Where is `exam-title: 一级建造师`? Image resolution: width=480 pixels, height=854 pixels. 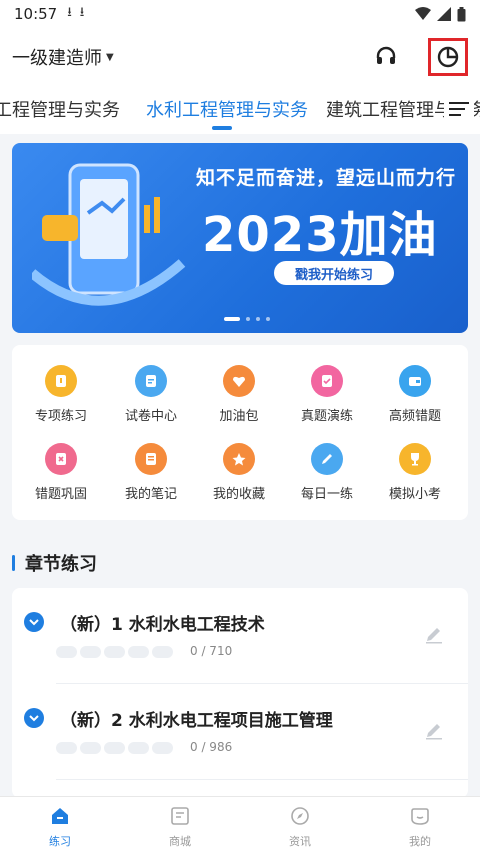 exam-title: 一级建造师 is located at coordinates (57, 58).